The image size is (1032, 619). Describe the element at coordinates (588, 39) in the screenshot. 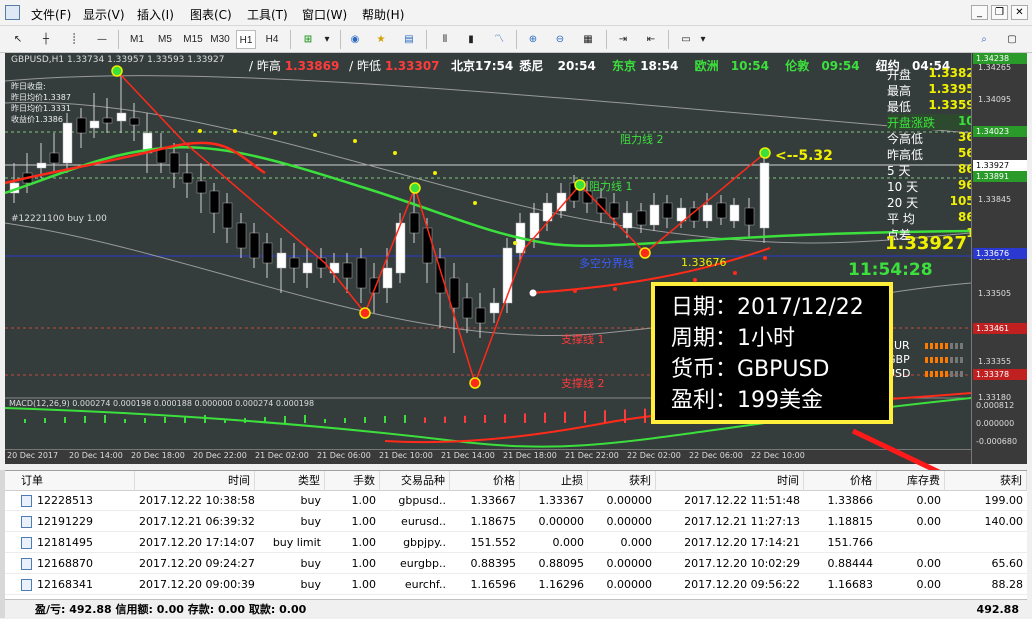

I see `tile-windows-icon: ▦` at that location.